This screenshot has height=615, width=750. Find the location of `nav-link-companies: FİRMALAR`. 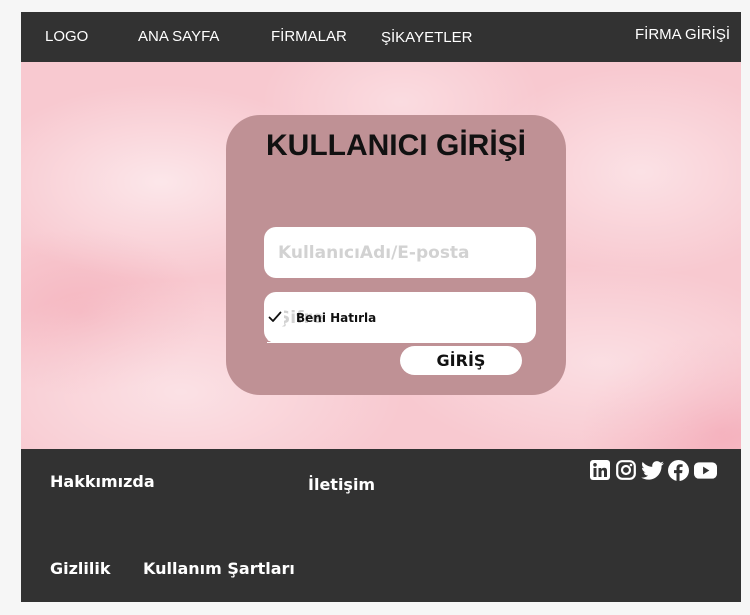

nav-link-companies: FİRMALAR is located at coordinates (309, 36).